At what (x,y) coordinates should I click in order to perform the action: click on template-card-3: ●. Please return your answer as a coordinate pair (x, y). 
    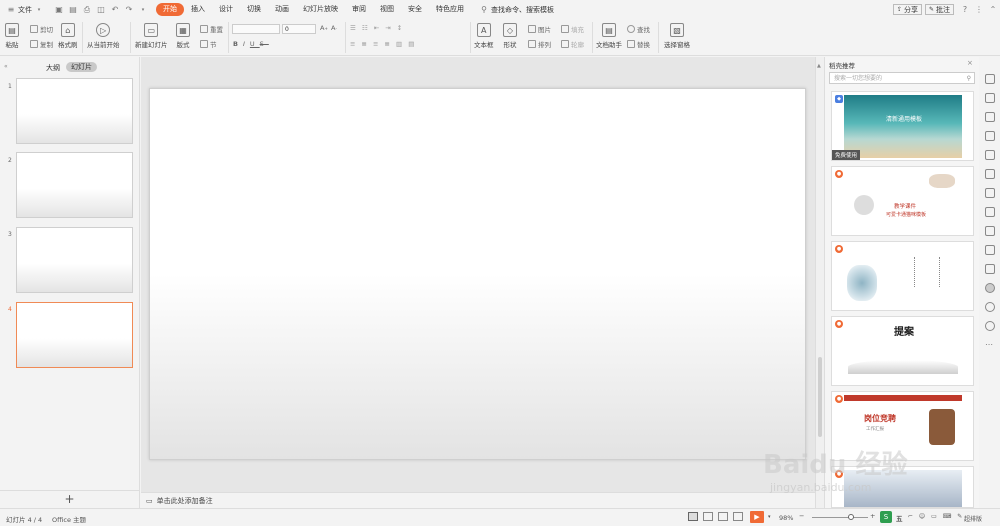
    Looking at the image, I should click on (902, 276).